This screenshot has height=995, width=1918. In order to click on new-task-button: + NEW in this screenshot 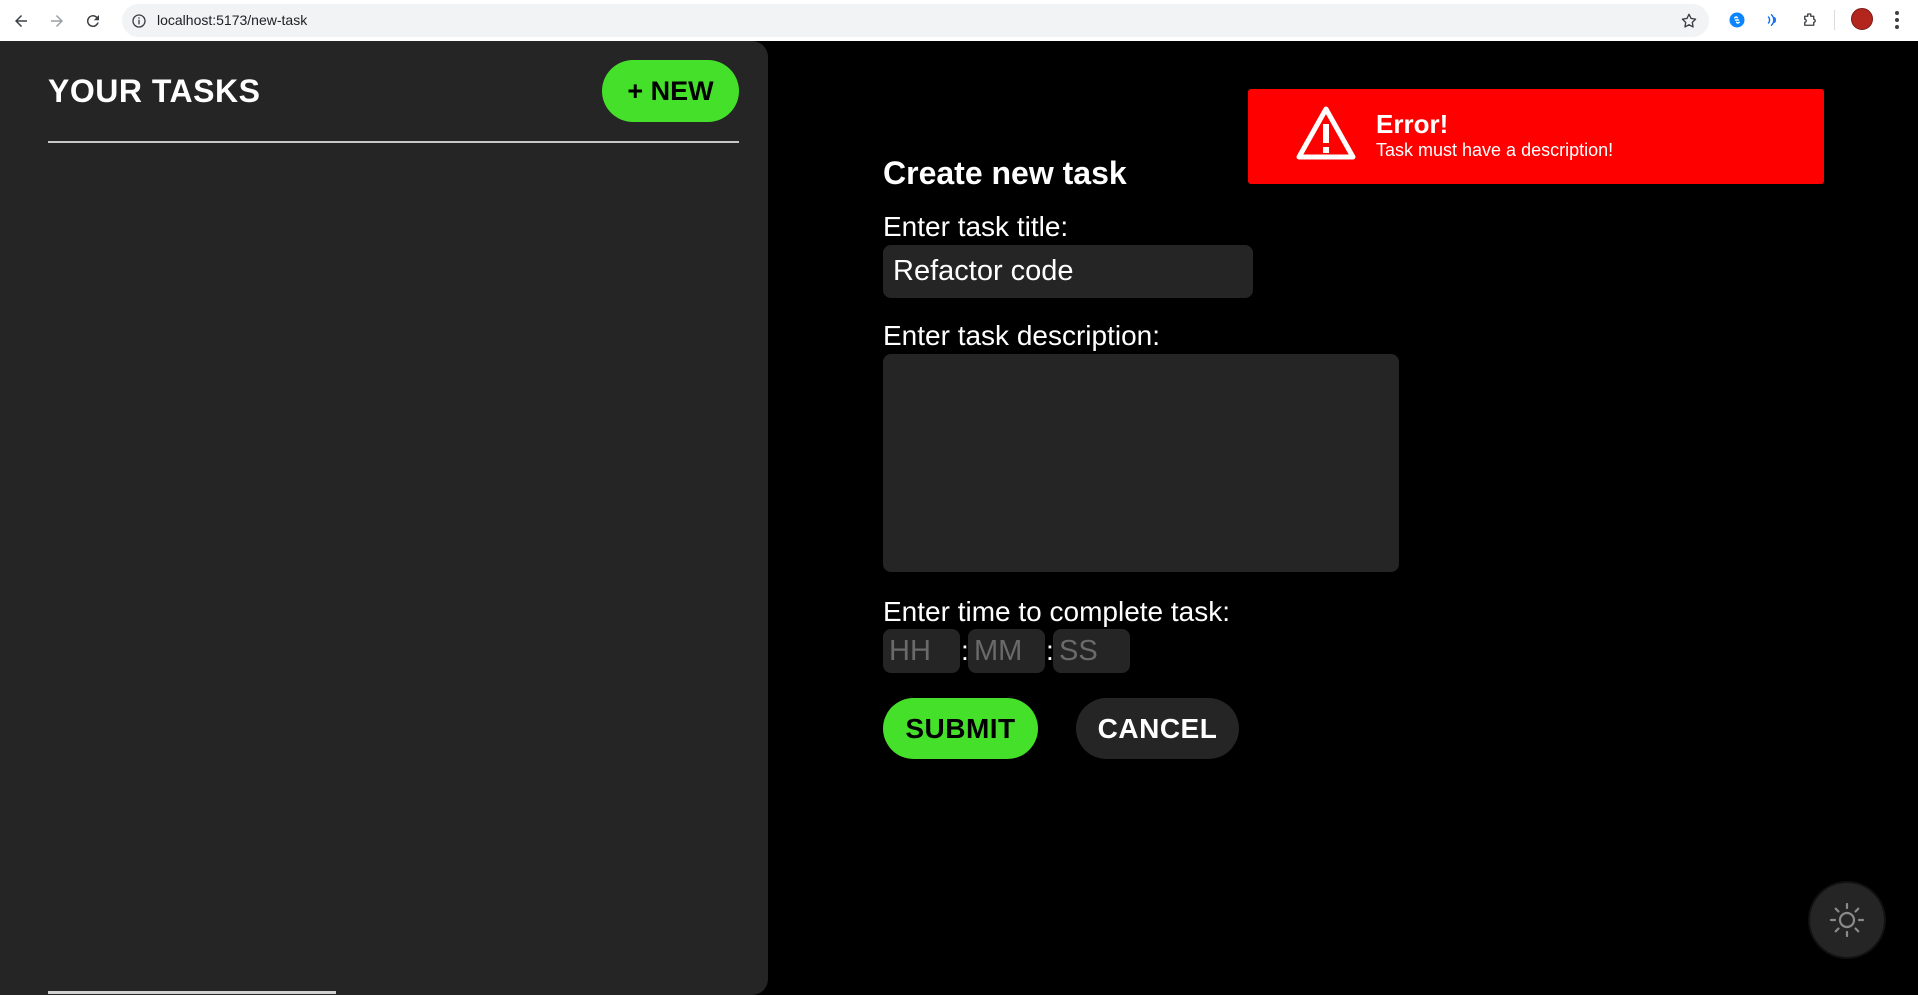, I will do `click(670, 91)`.